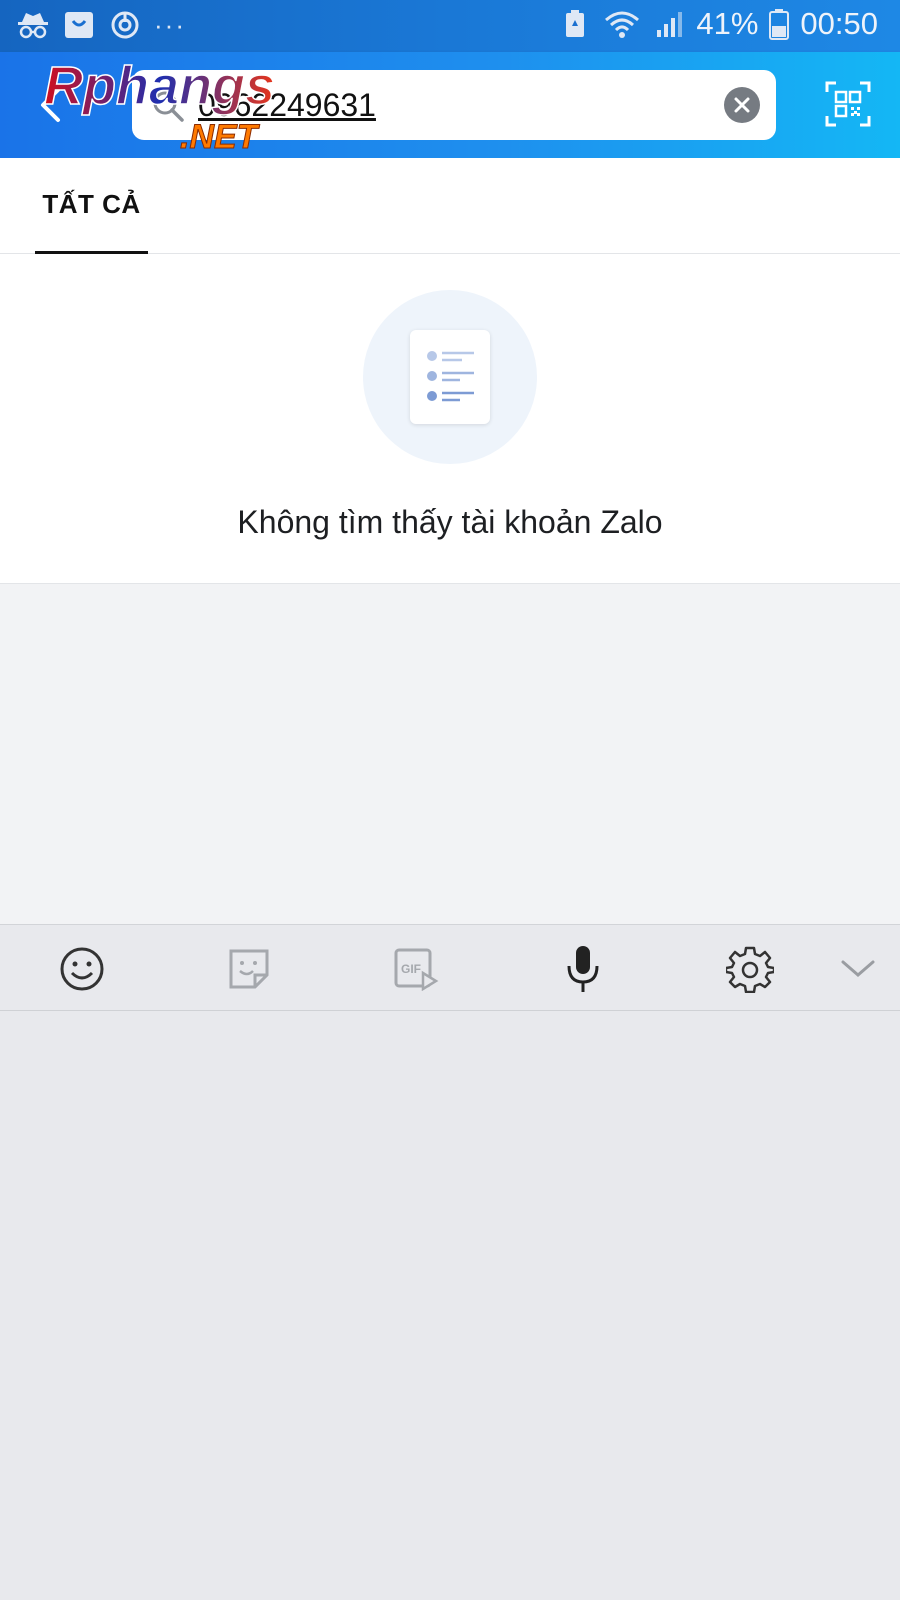 Image resolution: width=900 pixels, height=1600 pixels. What do you see at coordinates (779, 24) in the screenshot?
I see `battery-icon` at bounding box center [779, 24].